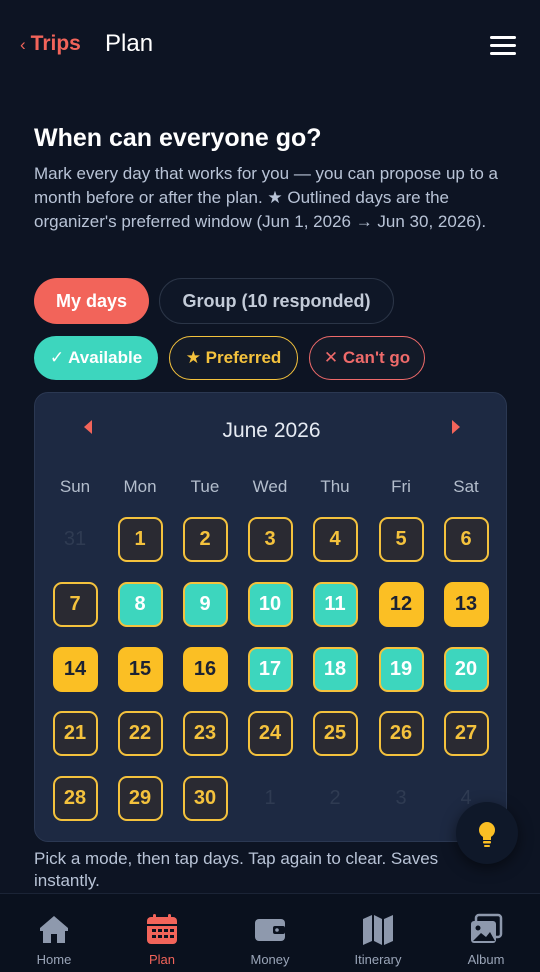  I want to click on nav-money-label: Money, so click(270, 959).